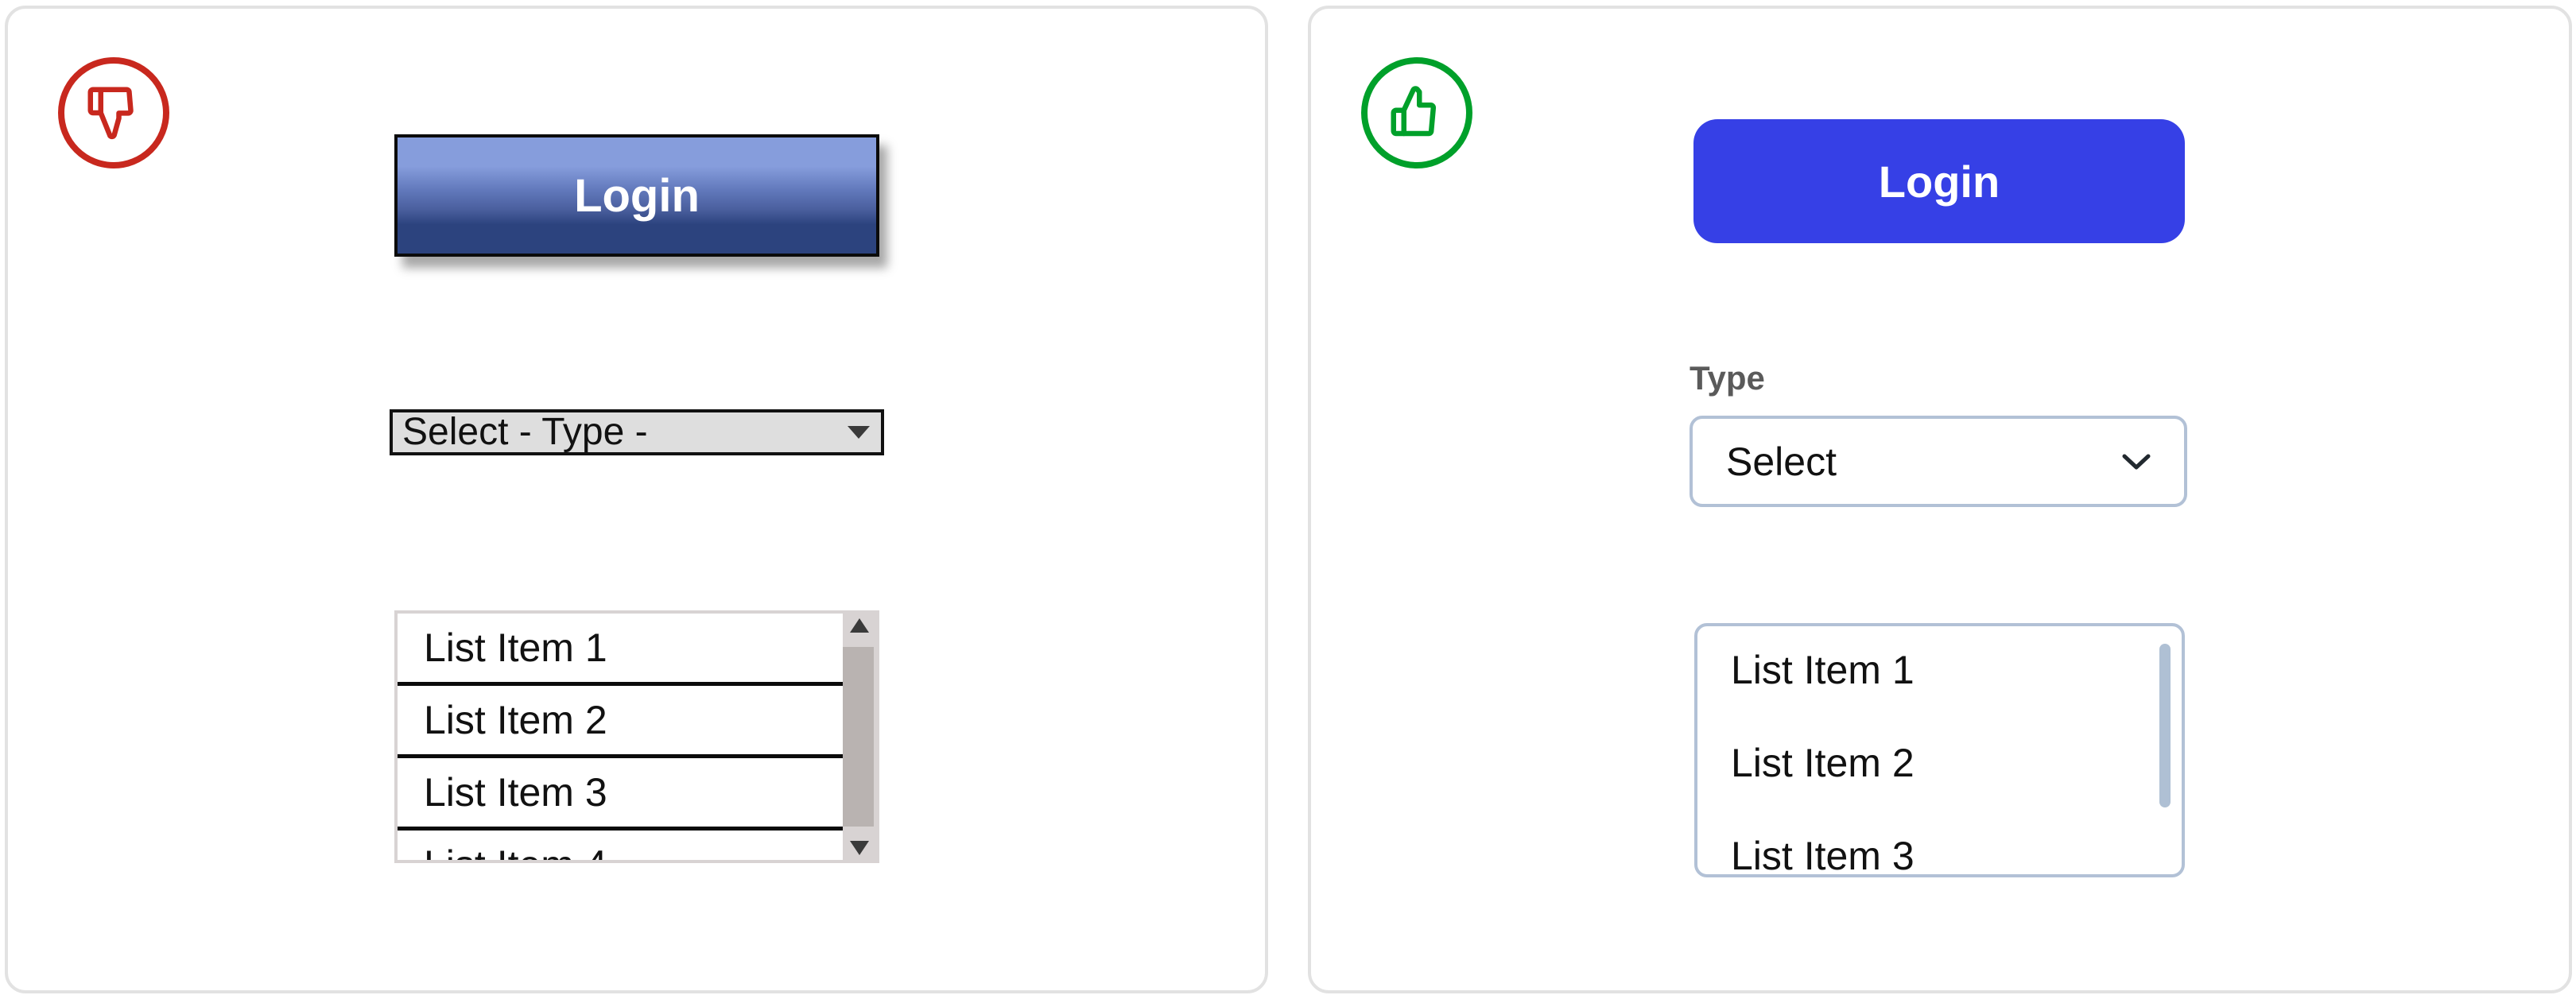  Describe the element at coordinates (1781, 461) in the screenshot. I see `type-select-value: Select` at that location.